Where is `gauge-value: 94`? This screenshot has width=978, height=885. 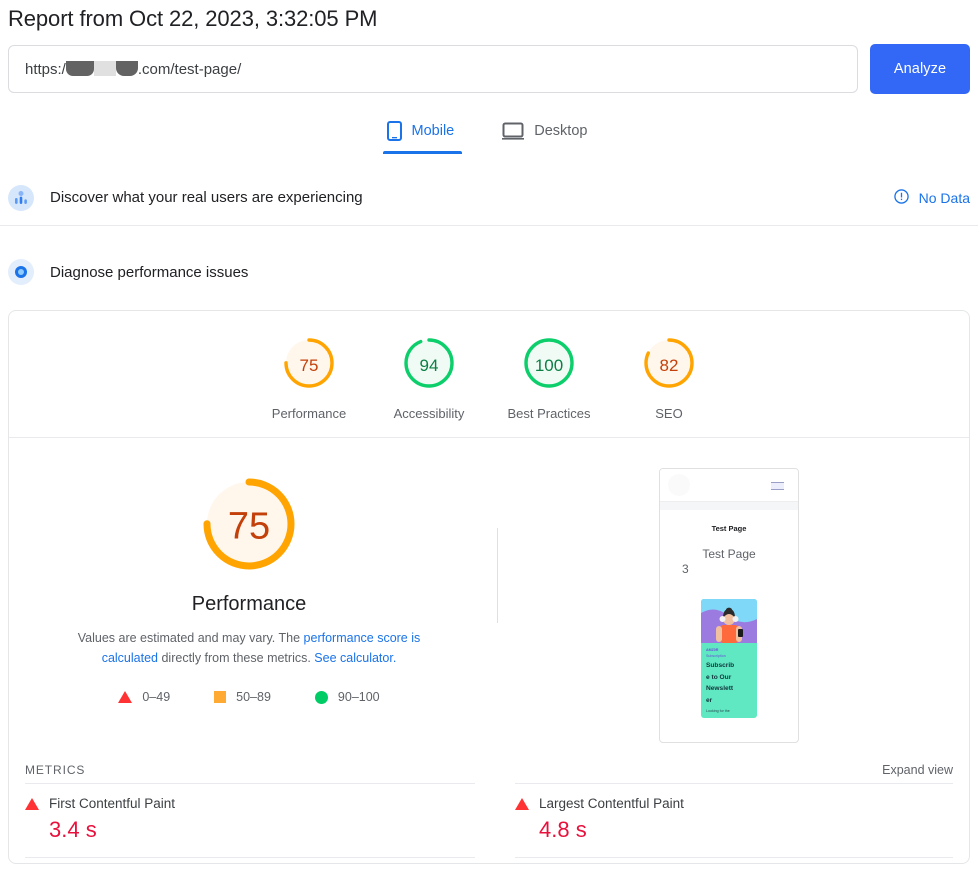 gauge-value: 94 is located at coordinates (429, 365).